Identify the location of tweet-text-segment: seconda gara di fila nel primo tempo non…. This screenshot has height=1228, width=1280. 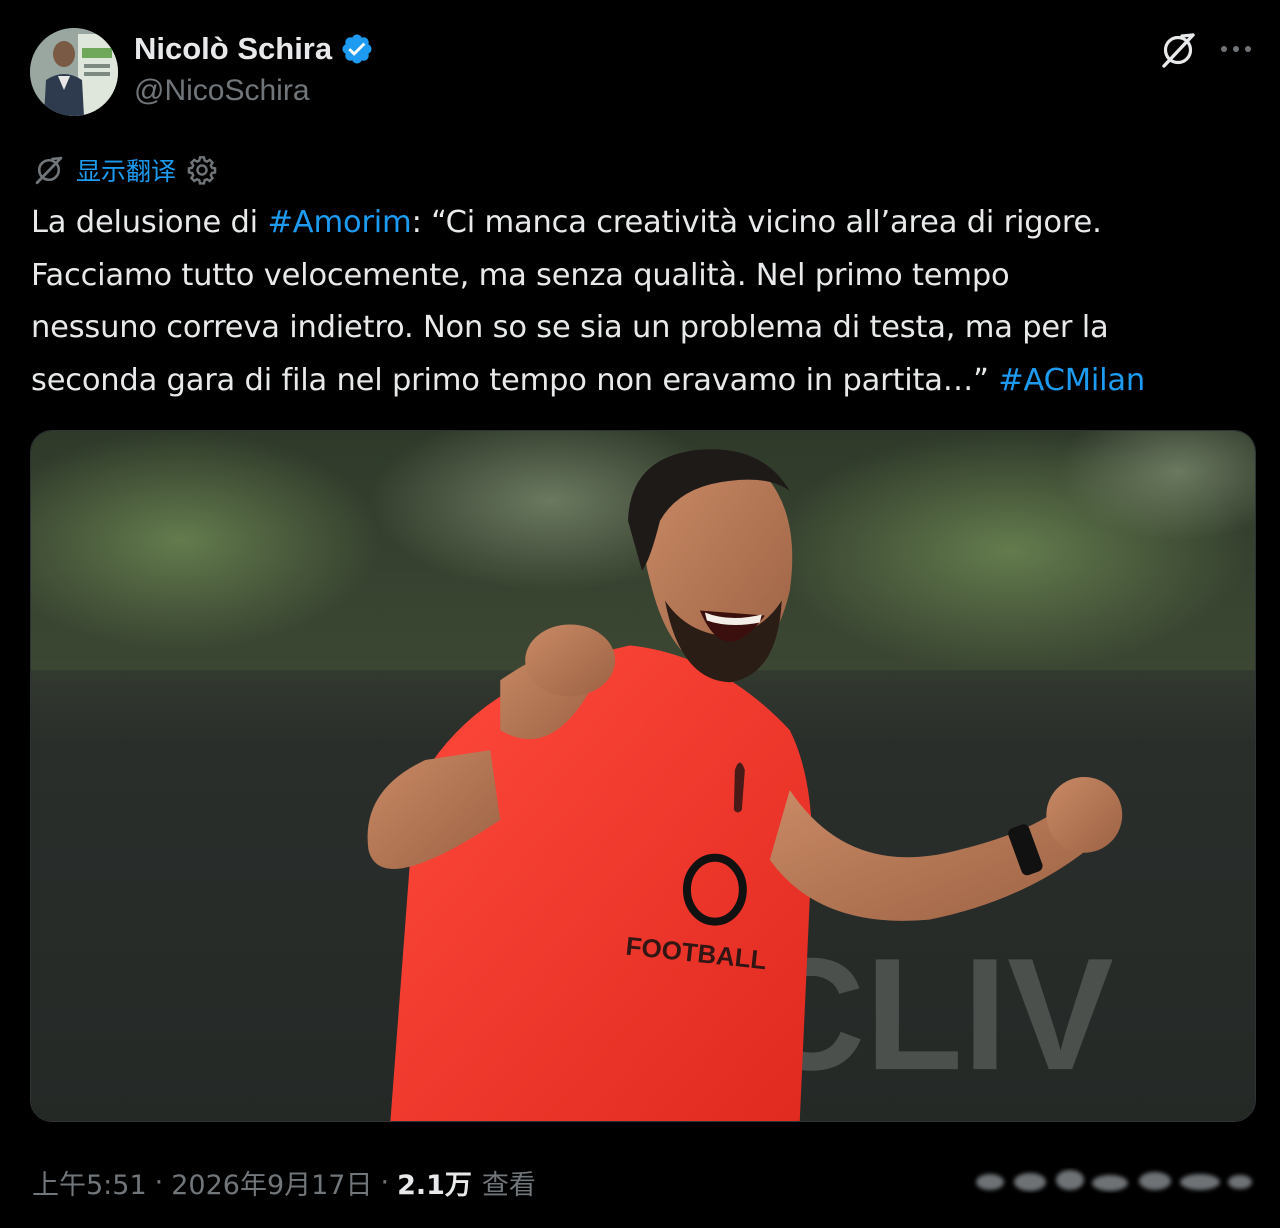
(515, 380).